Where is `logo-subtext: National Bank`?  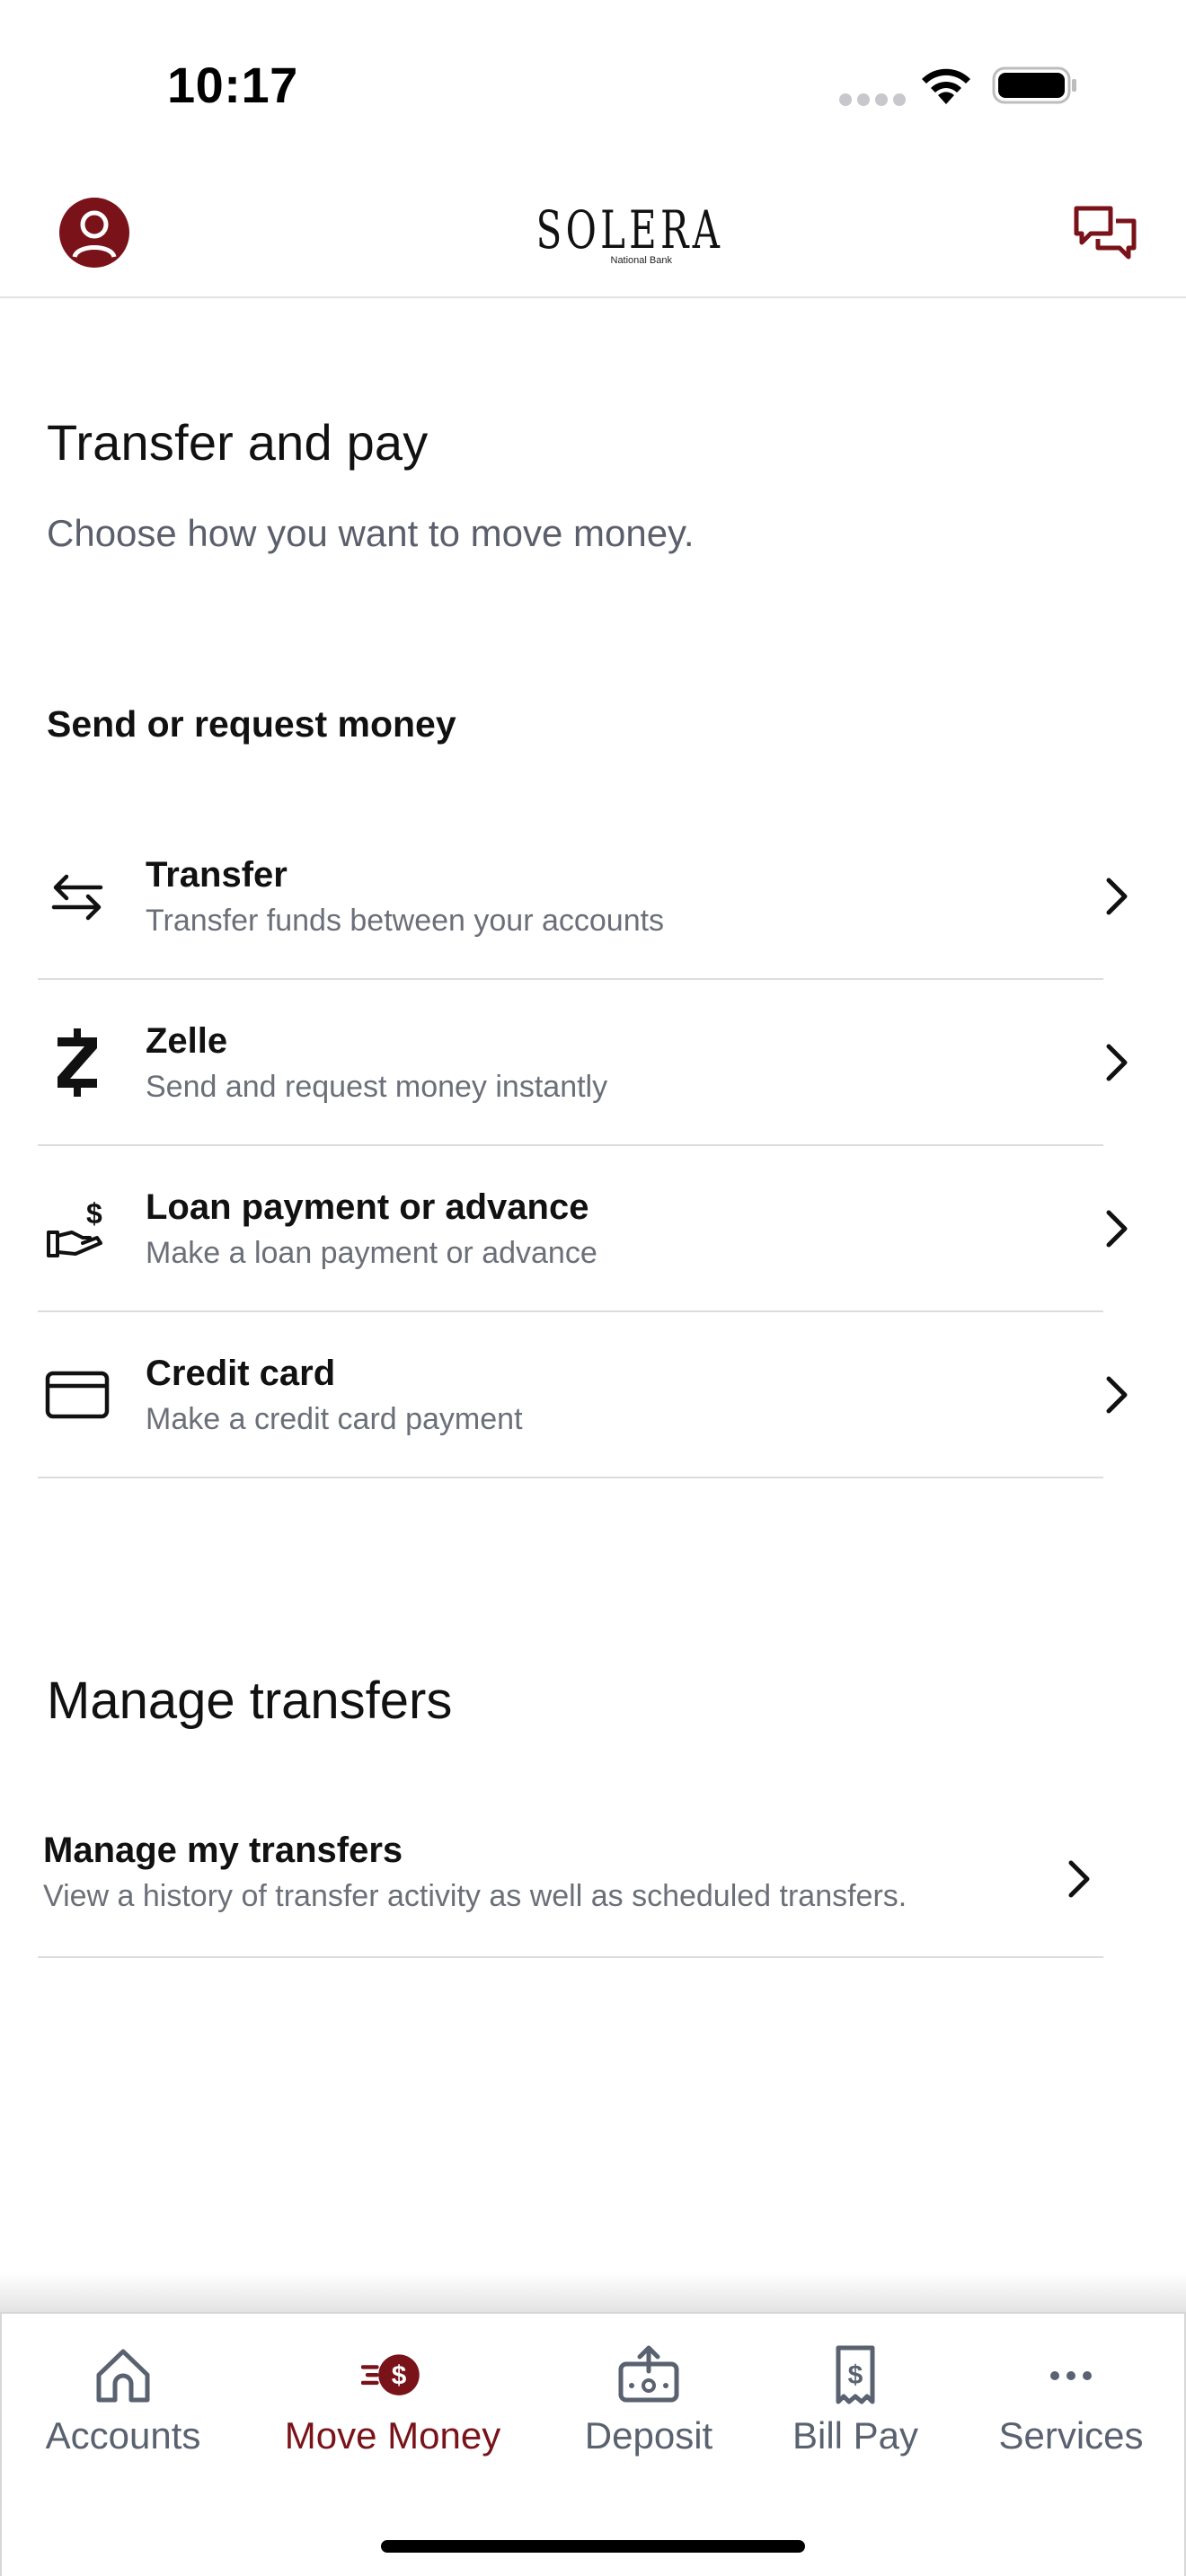 logo-subtext: National Bank is located at coordinates (641, 260).